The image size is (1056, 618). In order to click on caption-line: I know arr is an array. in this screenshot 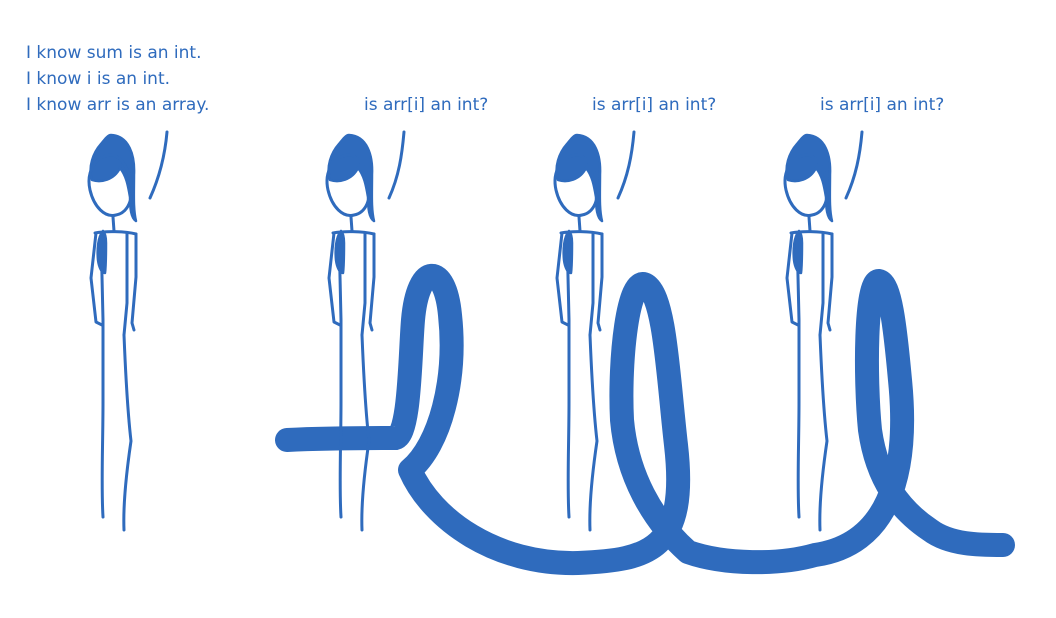, I will do `click(117, 105)`.